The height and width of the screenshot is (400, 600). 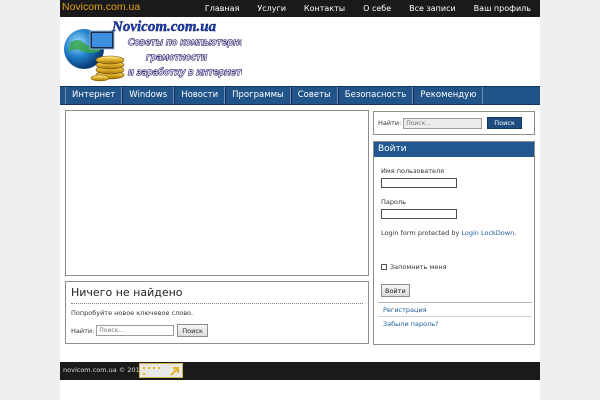 I want to click on sidebar-search-form: Найти: Поиск, so click(x=450, y=123).